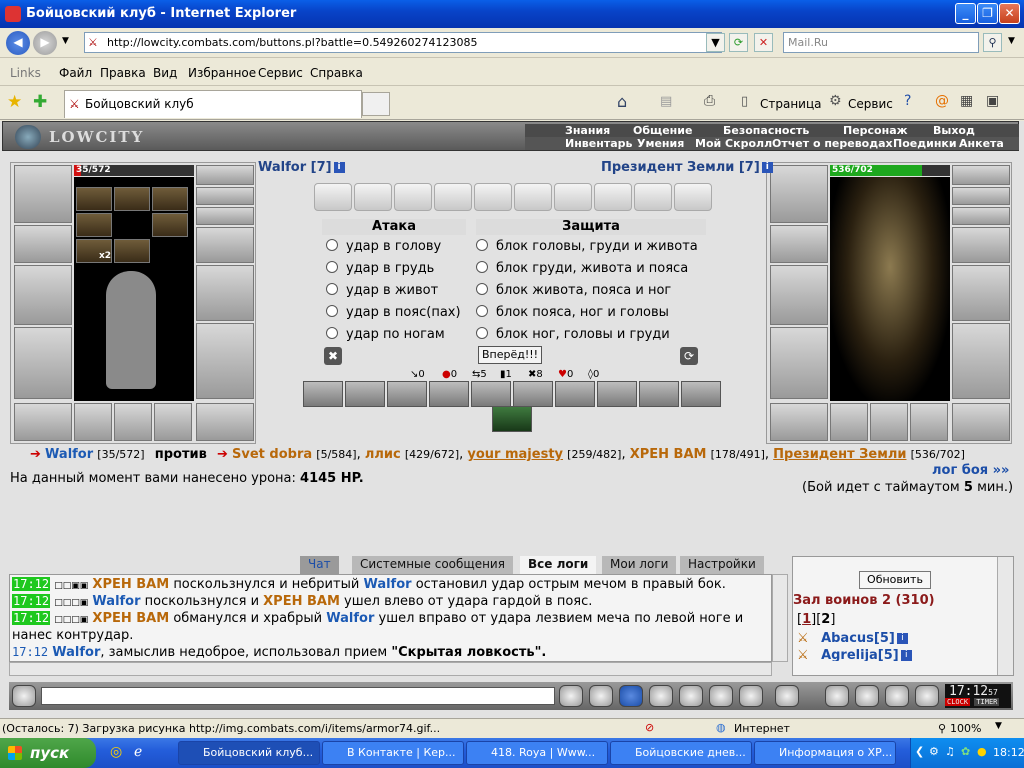 This screenshot has width=1024, height=768. Describe the element at coordinates (43, 295) in the screenshot. I see `weapon-slot` at that location.